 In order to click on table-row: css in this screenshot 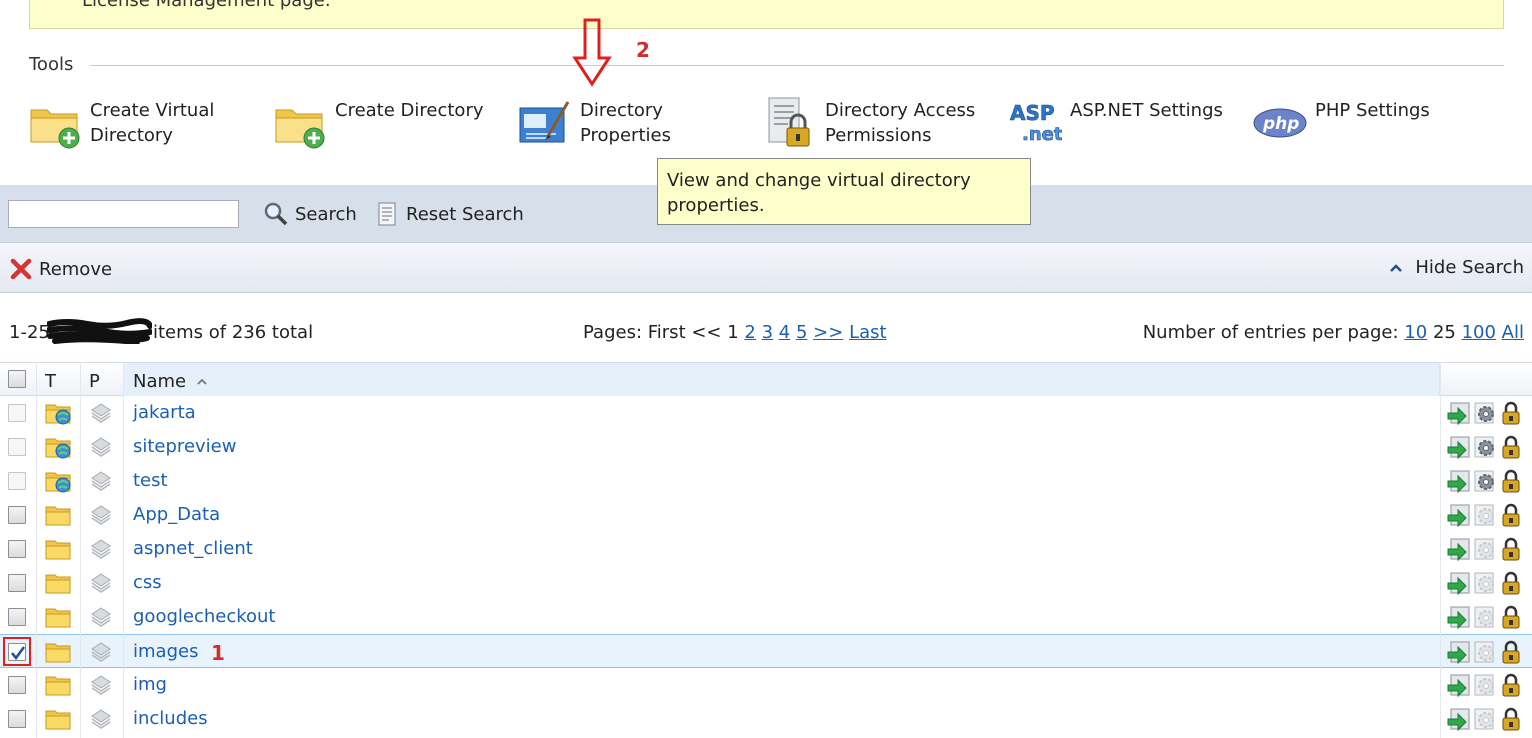, I will do `click(766, 583)`.